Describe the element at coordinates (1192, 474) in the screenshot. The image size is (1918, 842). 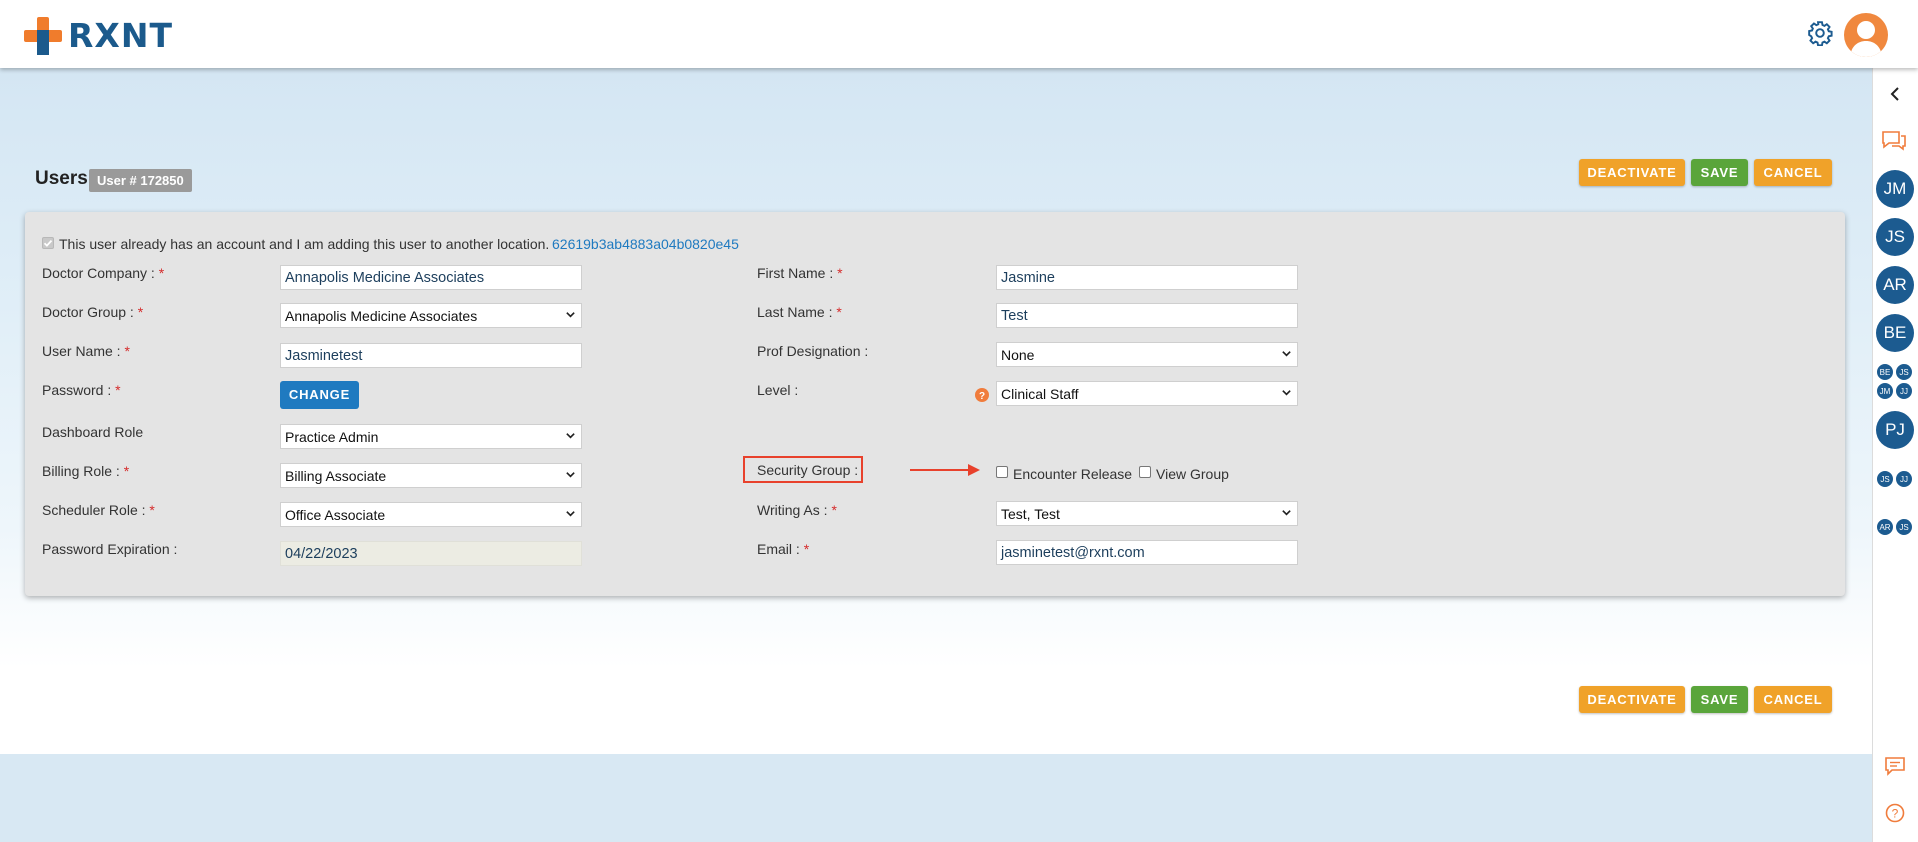
I see `view-group-label: View Group` at that location.